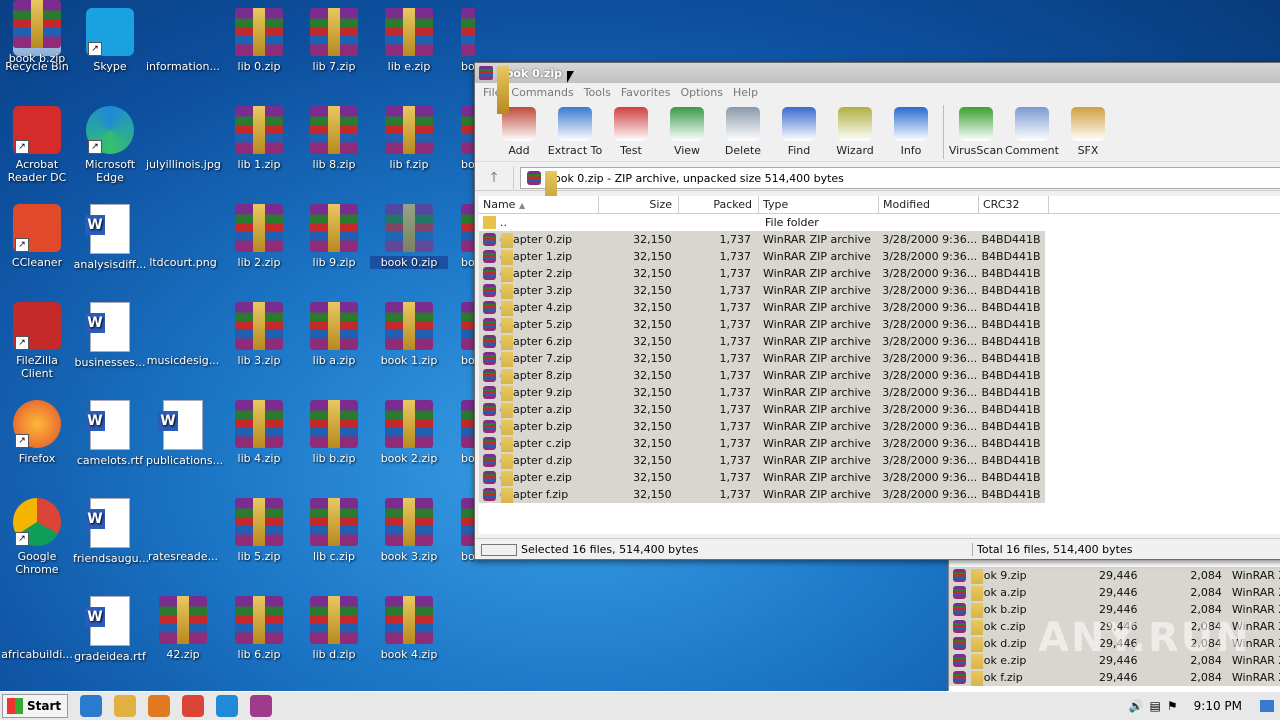  I want to click on desktop-icon-acrobat-reader-dc: ↗ Acrobat Reader DC, so click(38, 145).